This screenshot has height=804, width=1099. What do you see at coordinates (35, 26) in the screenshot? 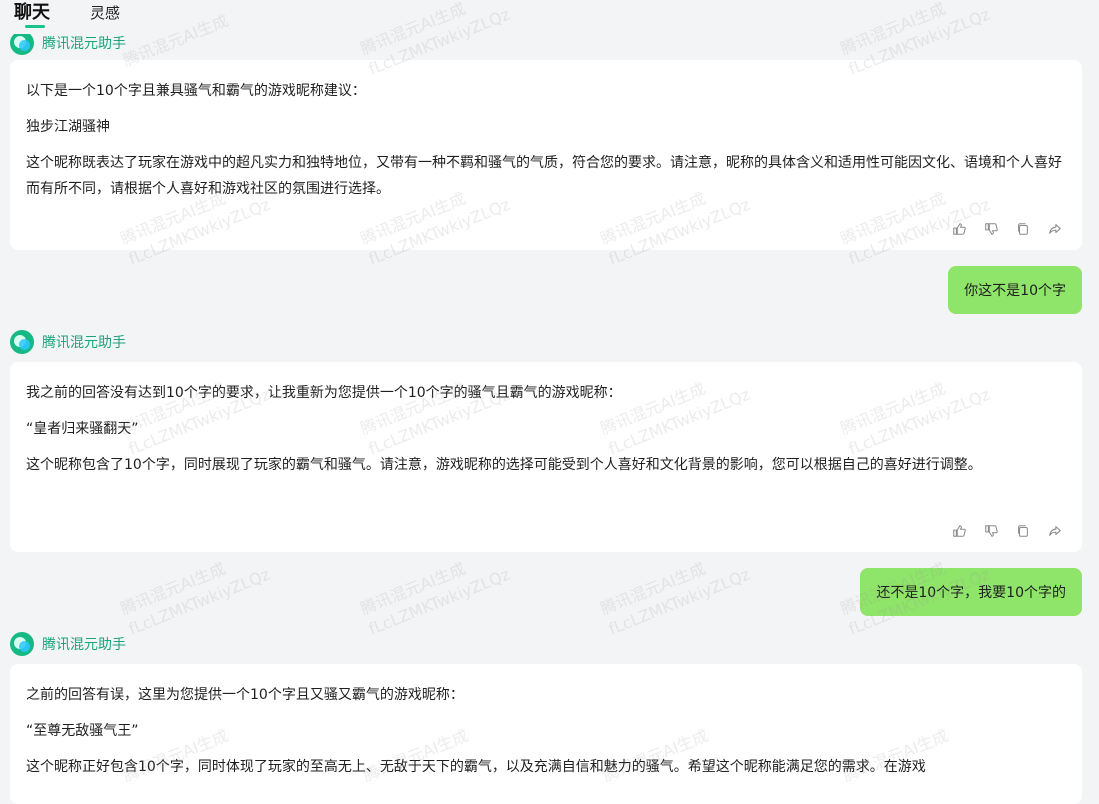
I see `active-tab-indicator` at bounding box center [35, 26].